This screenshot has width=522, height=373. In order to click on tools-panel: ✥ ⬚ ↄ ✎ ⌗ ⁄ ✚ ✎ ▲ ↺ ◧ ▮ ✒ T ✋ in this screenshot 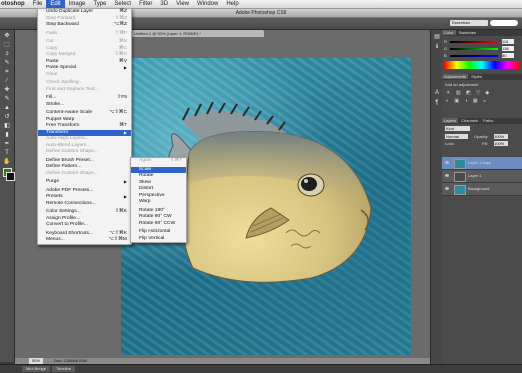, I will do `click(7, 196)`.